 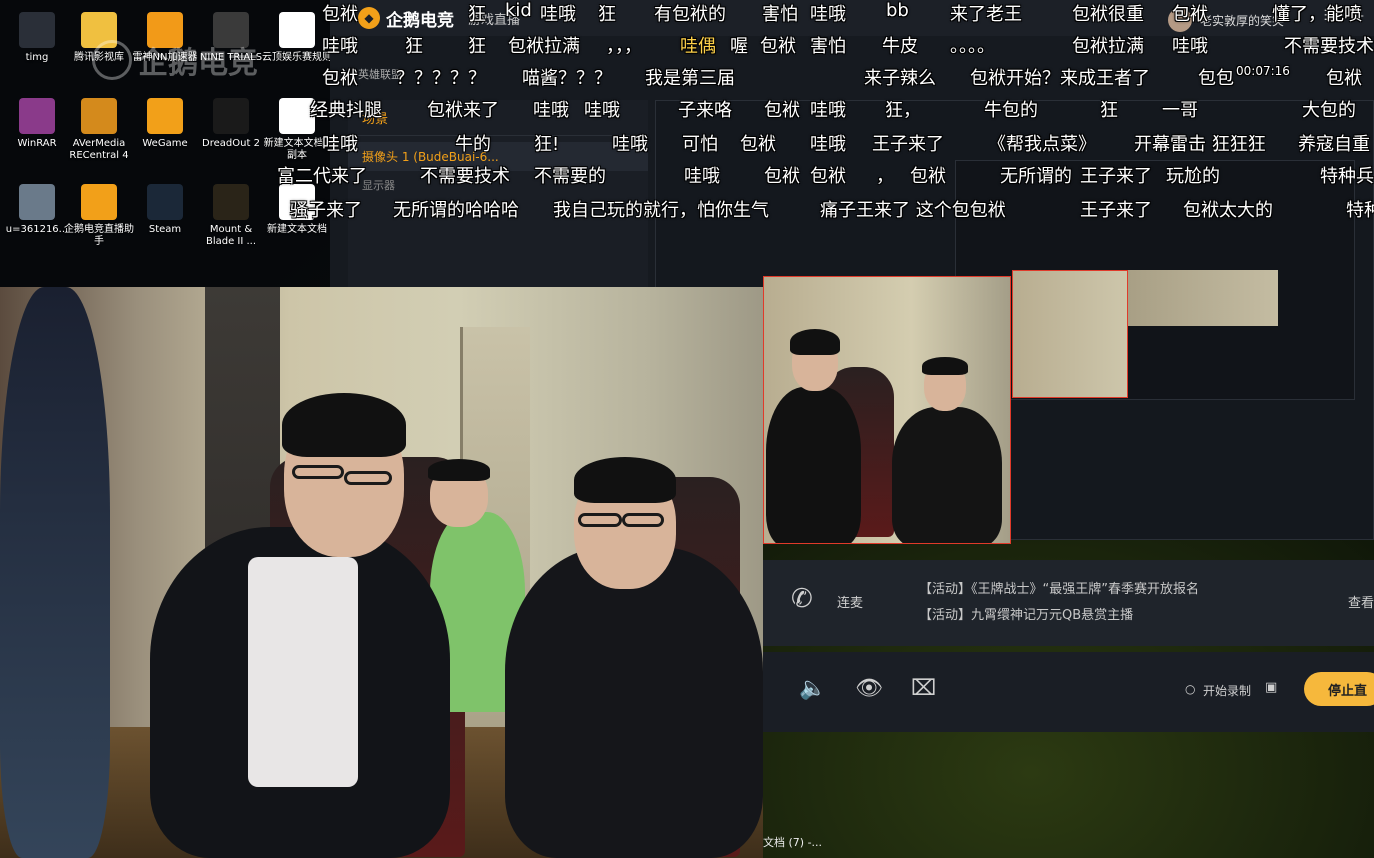 What do you see at coordinates (1068, 692) in the screenshot?
I see `stream-control-bar: 🔈 👁 ⌧ ○ 开始录制 ▣ 停止直` at bounding box center [1068, 692].